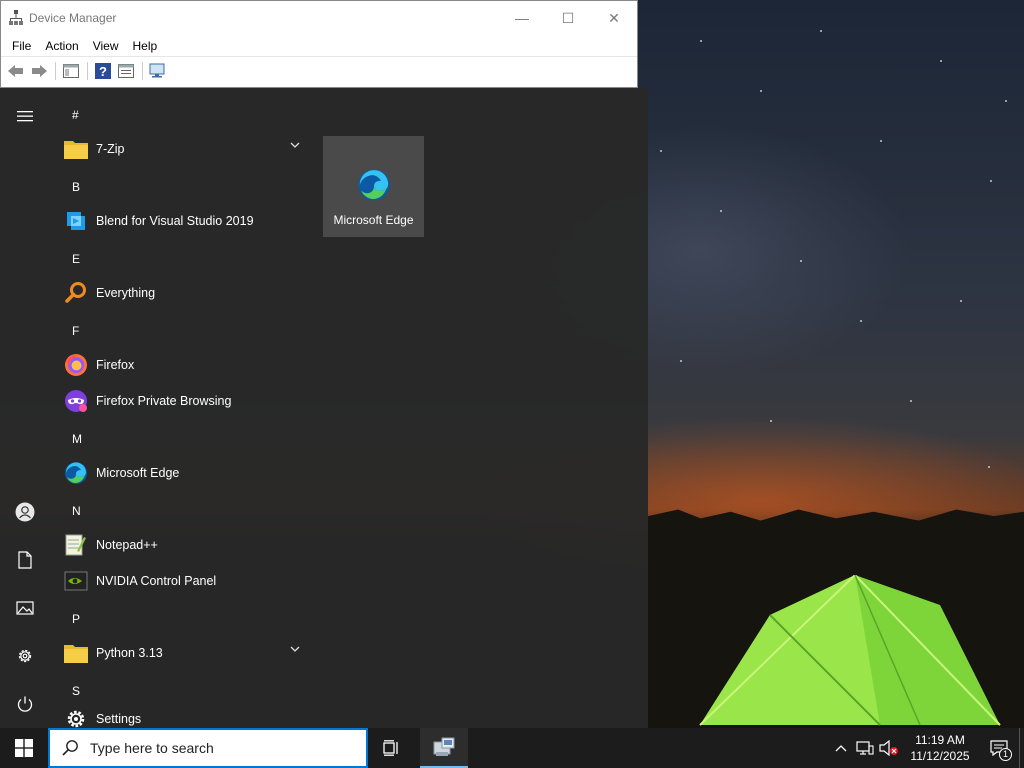  Describe the element at coordinates (1005, 754) in the screenshot. I see `notification-count-badge: 1` at that location.